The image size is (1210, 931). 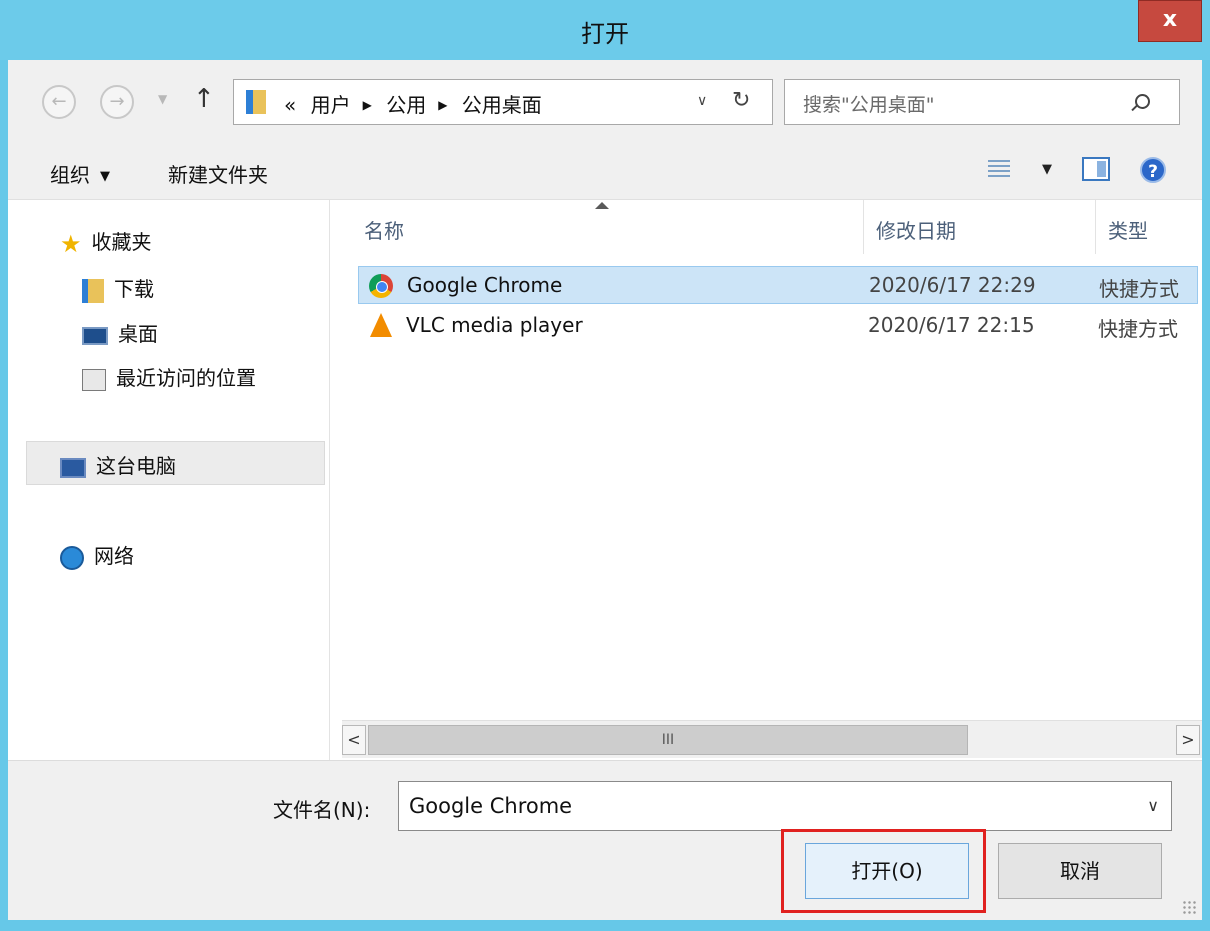 I want to click on breadcrumb: « 用户 ▶ 公用 ▶ 公用桌面, so click(x=417, y=103).